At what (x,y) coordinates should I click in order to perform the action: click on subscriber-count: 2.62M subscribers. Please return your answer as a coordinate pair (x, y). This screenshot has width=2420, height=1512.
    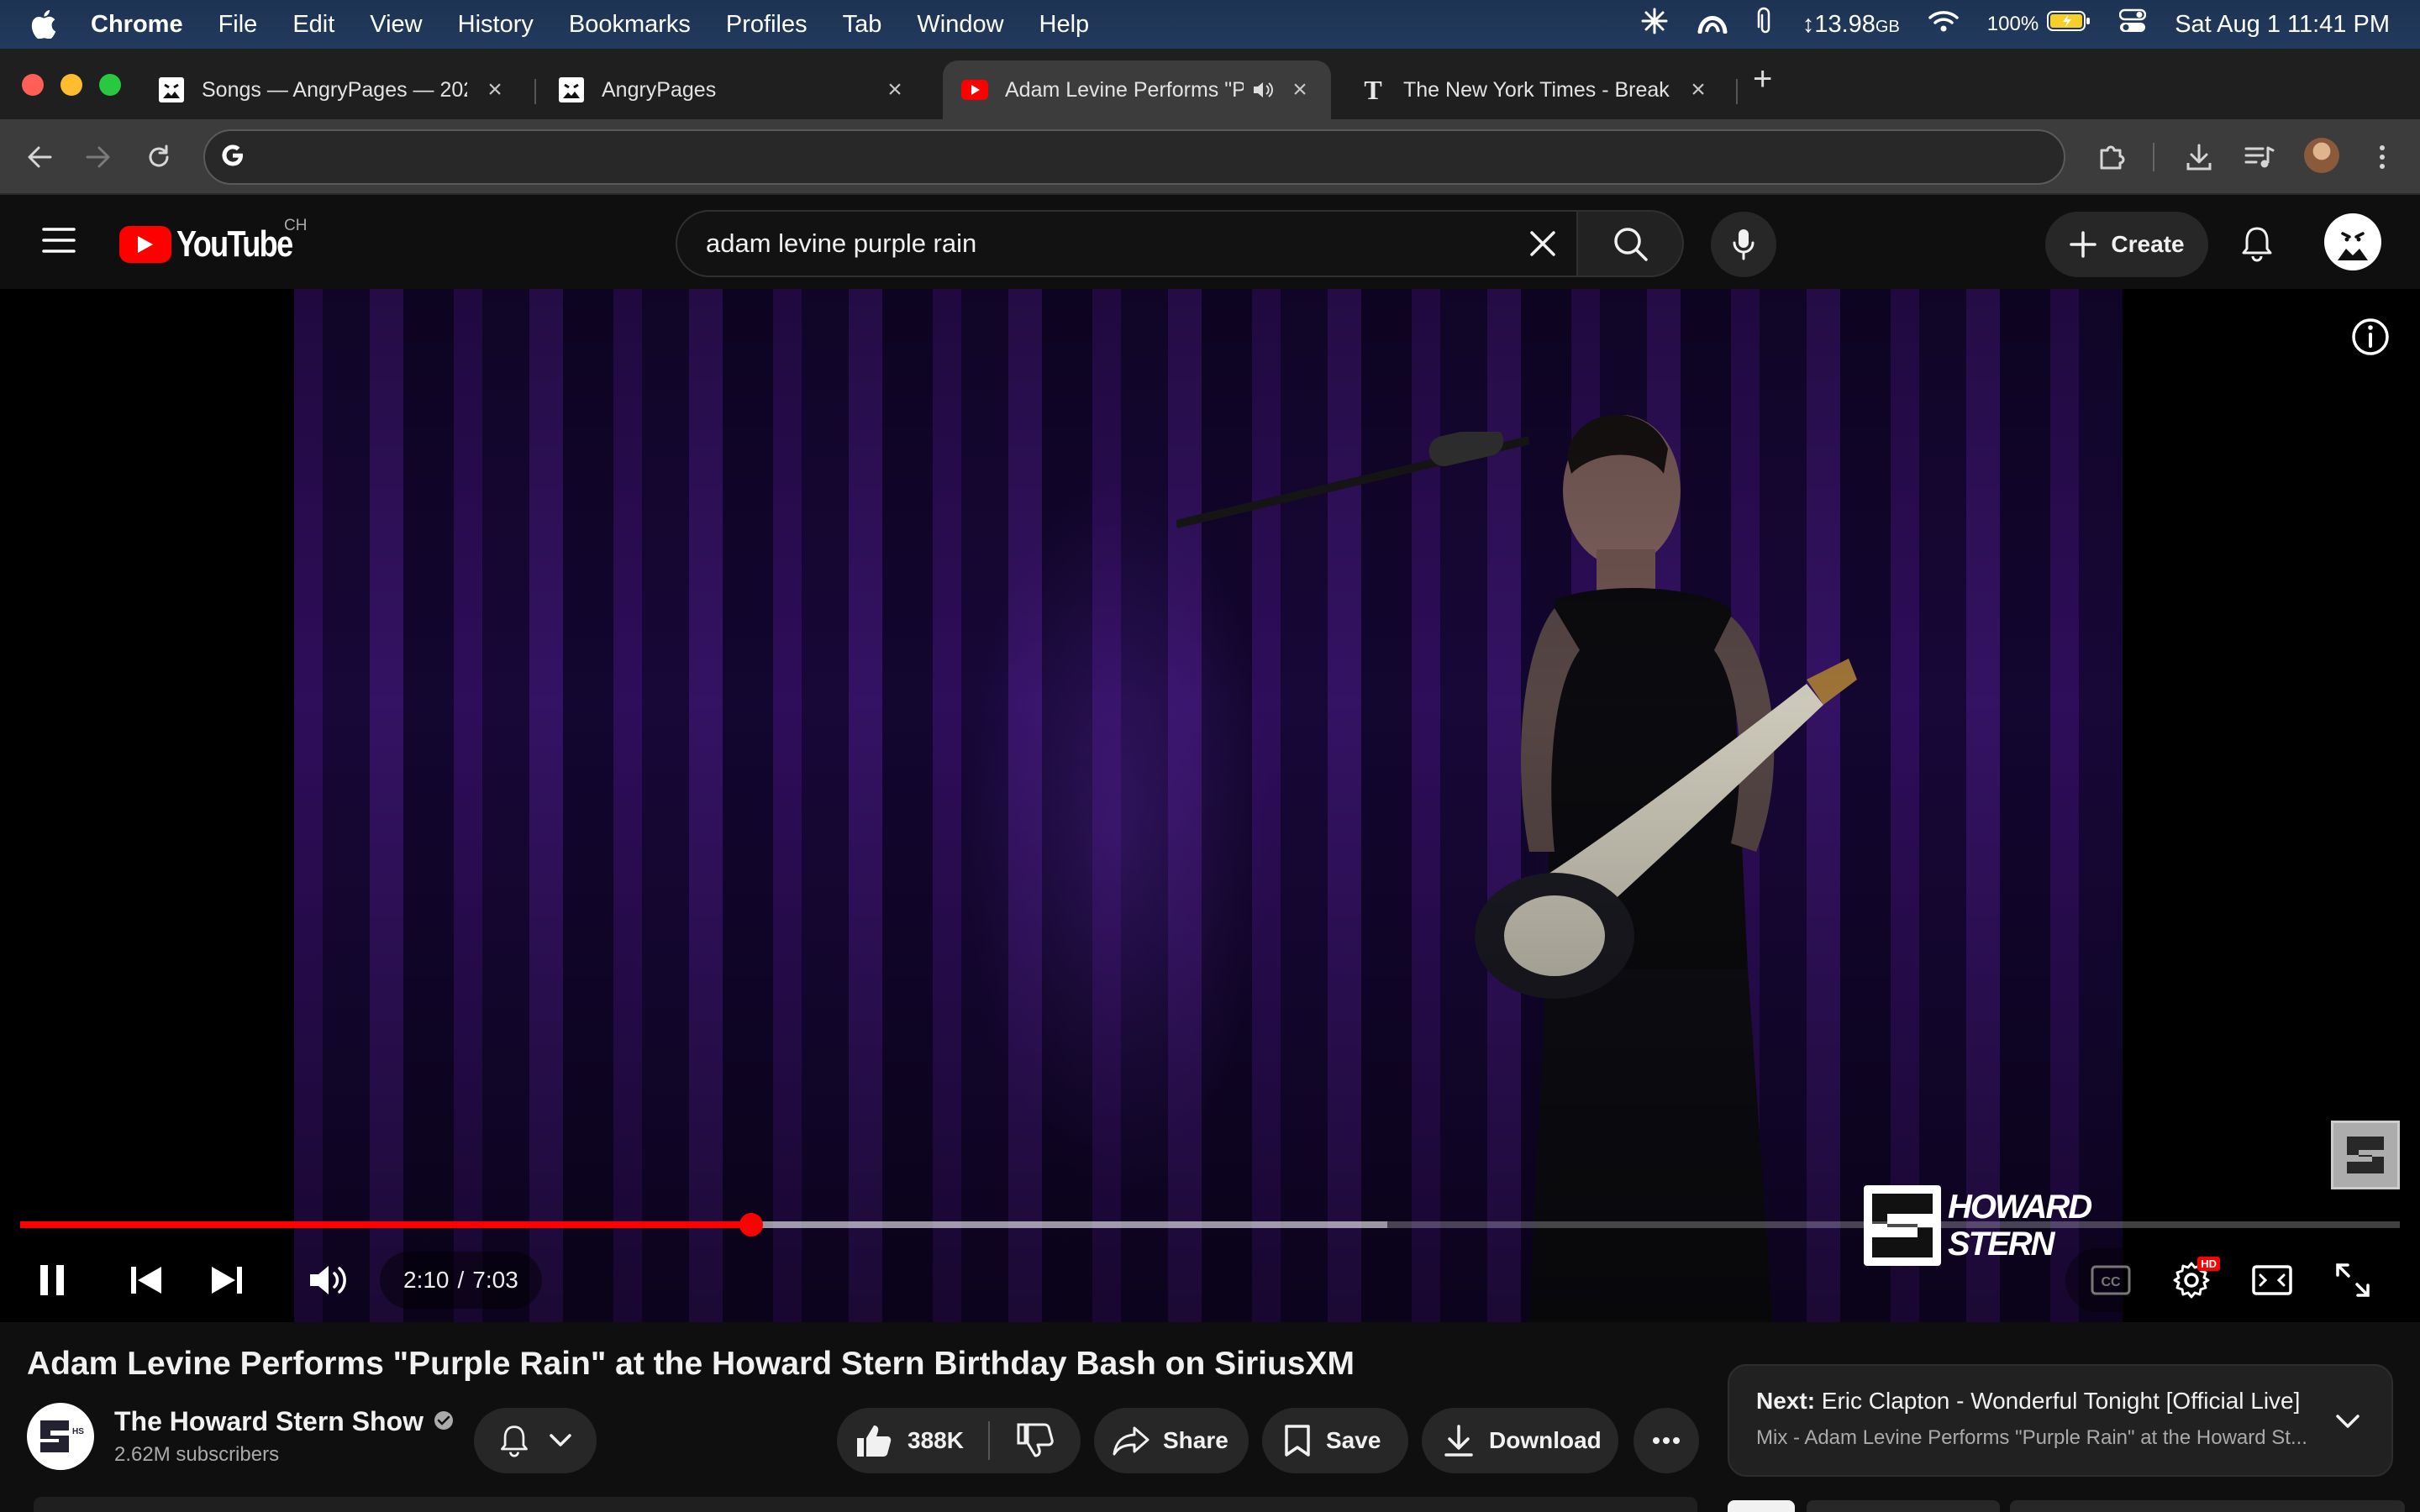
    Looking at the image, I should click on (197, 1454).